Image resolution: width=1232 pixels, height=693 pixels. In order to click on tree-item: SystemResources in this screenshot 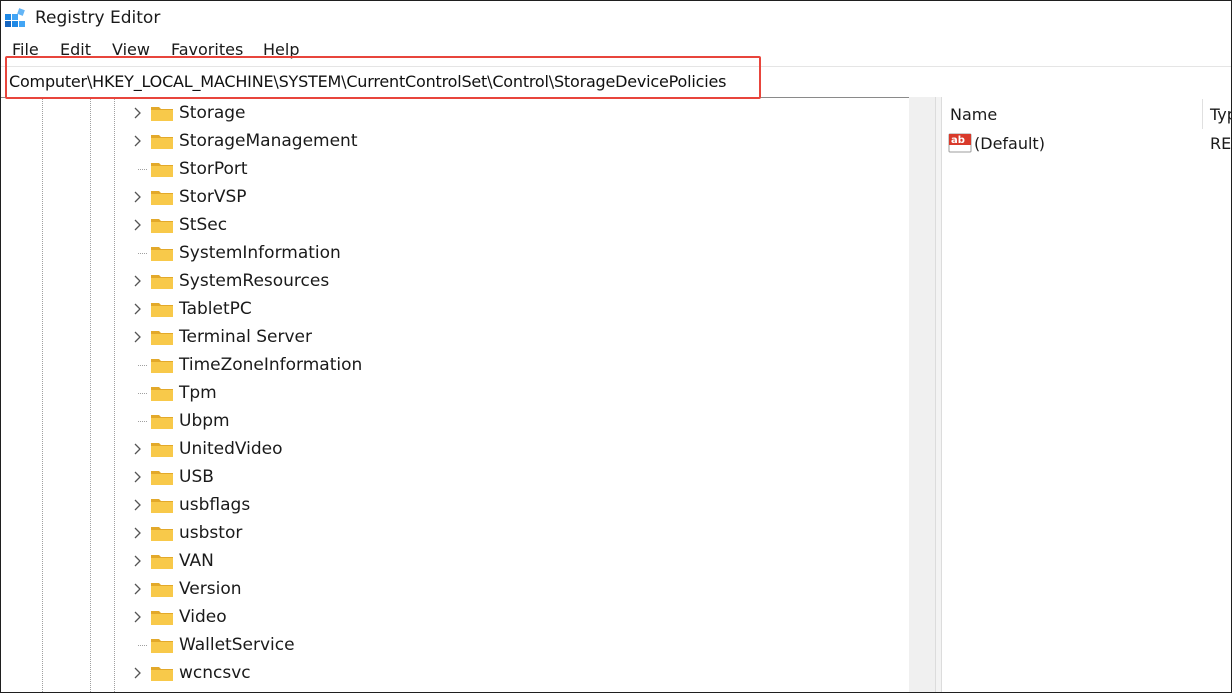, I will do `click(451, 281)`.